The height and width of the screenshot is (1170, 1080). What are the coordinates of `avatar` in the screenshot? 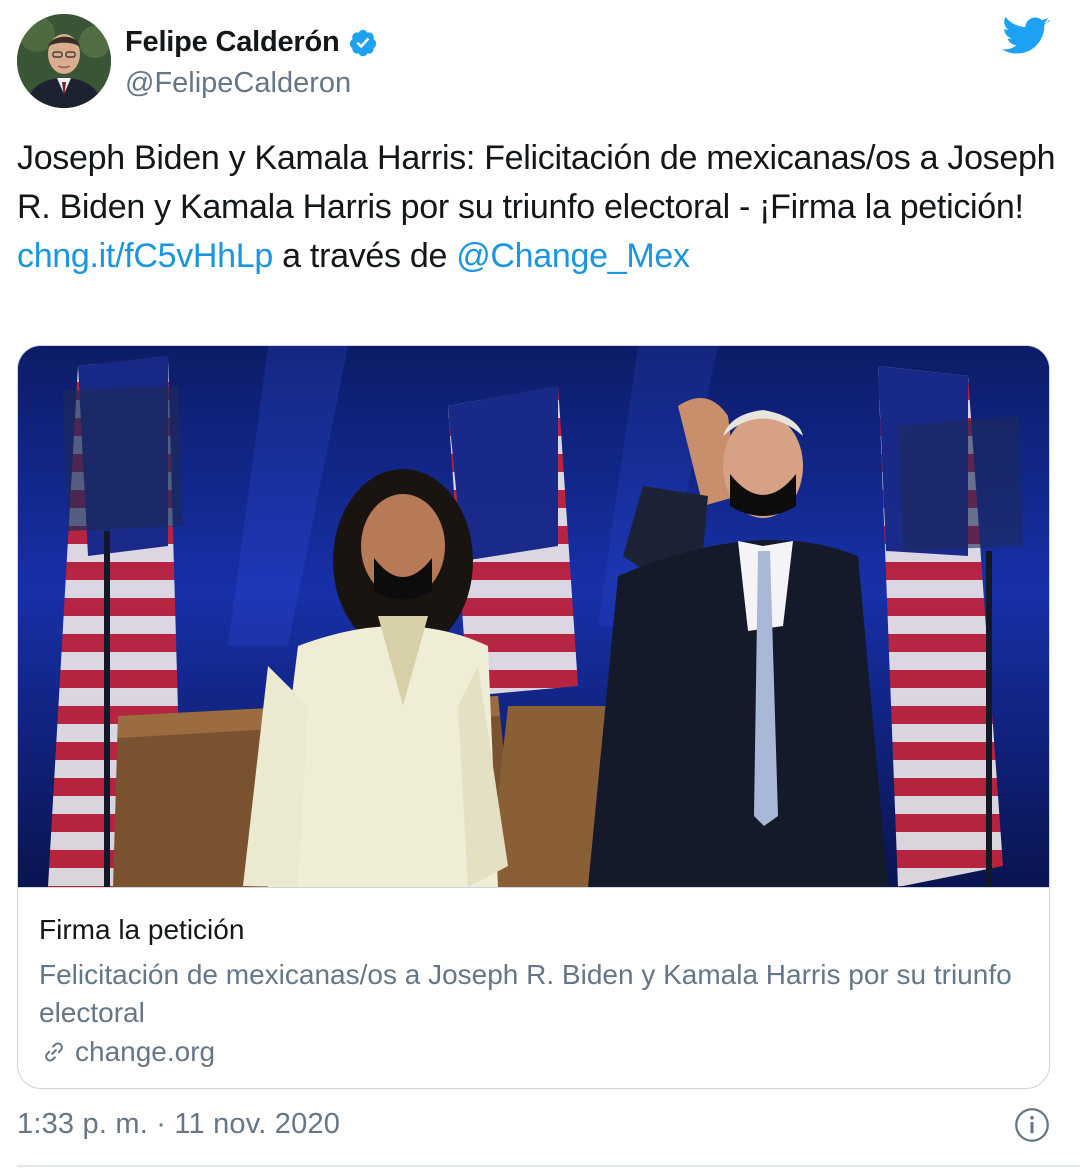 It's located at (64, 61).